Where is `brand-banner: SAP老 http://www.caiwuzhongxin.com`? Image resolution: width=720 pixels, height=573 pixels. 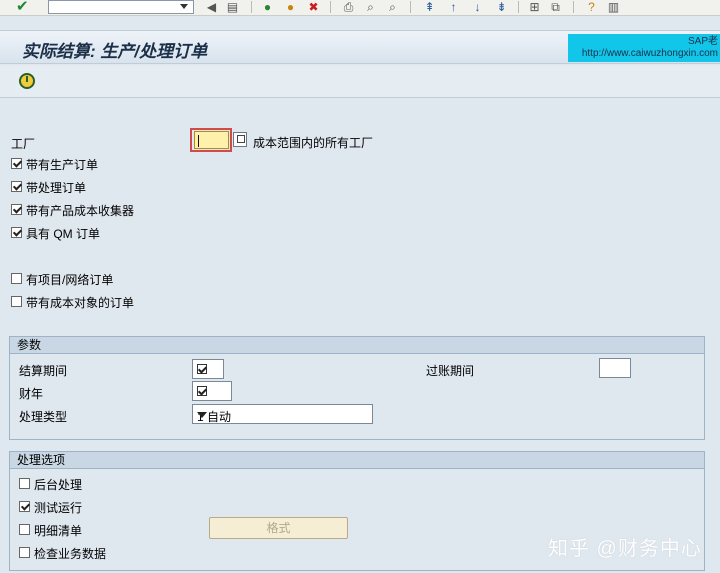
brand-banner: SAP老 http://www.caiwuzhongxin.com is located at coordinates (644, 48).